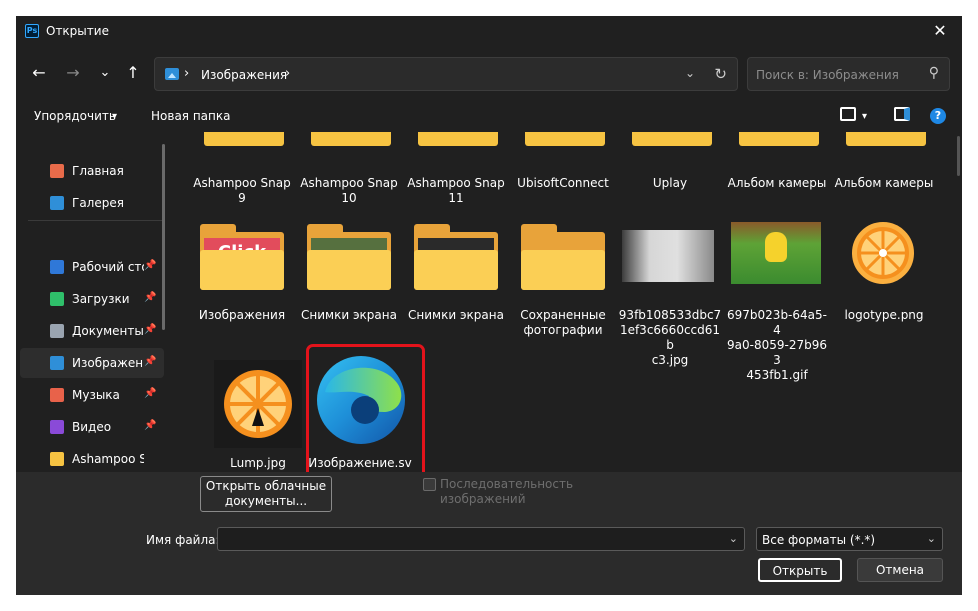 The width and height of the screenshot is (978, 611). Describe the element at coordinates (365, 408) in the screenshot. I see `selection-highlight-frame` at that location.